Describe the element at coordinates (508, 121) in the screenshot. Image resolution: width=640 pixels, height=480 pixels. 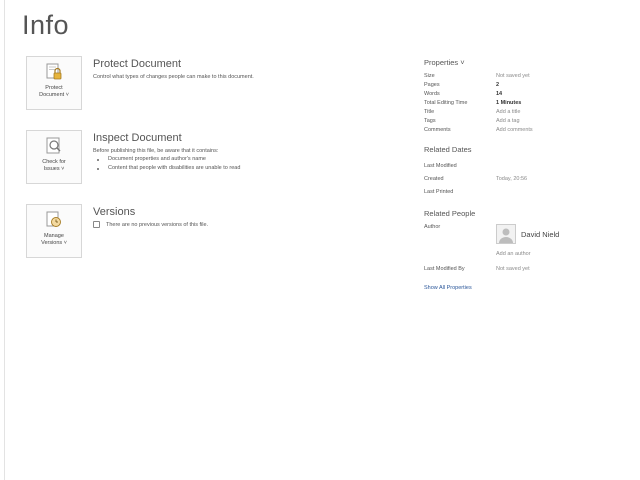
I see `tags-field: Add a tag` at that location.